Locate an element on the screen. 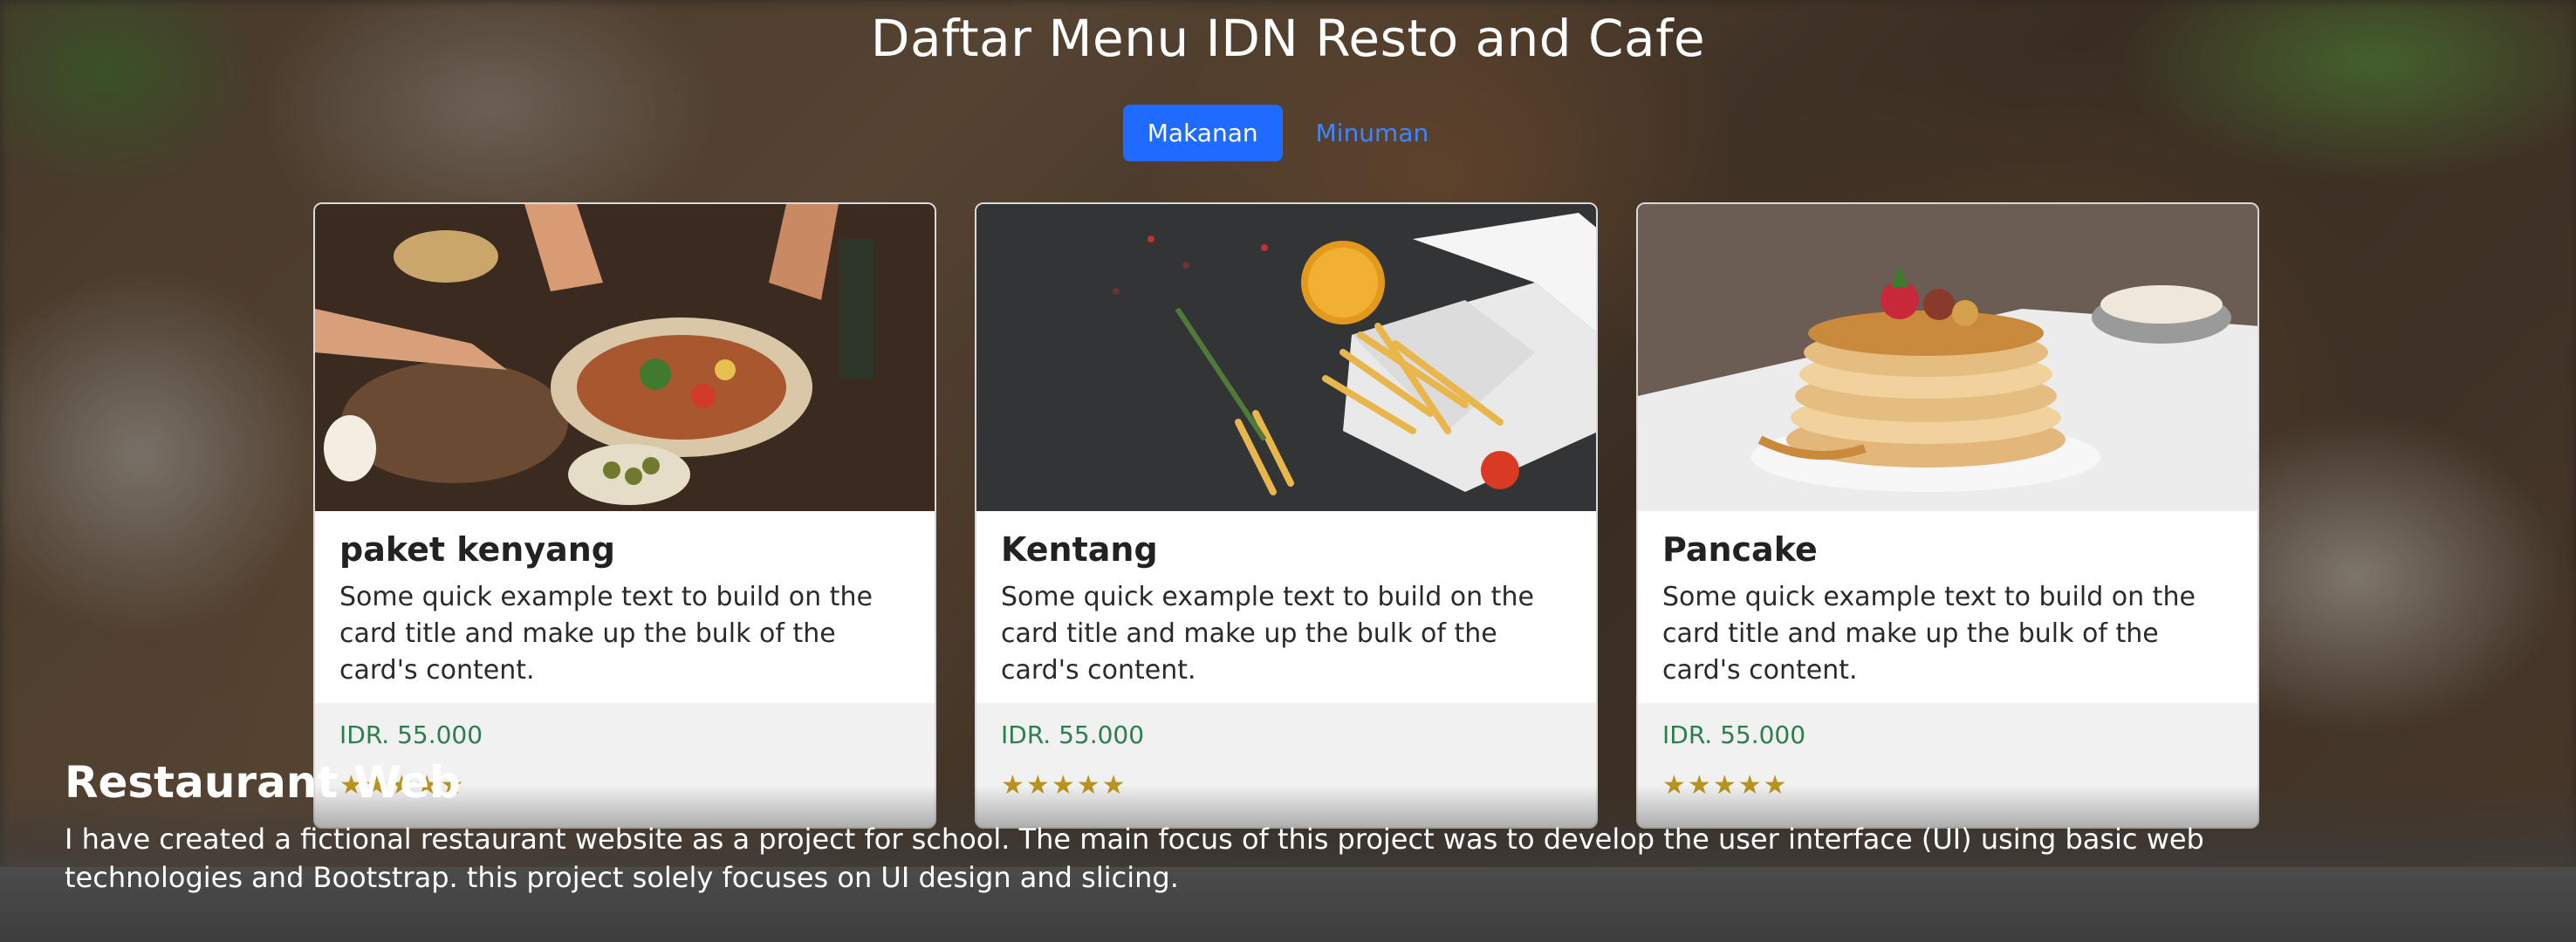 This screenshot has height=942, width=2576. french-fries-image is located at coordinates (1286, 357).